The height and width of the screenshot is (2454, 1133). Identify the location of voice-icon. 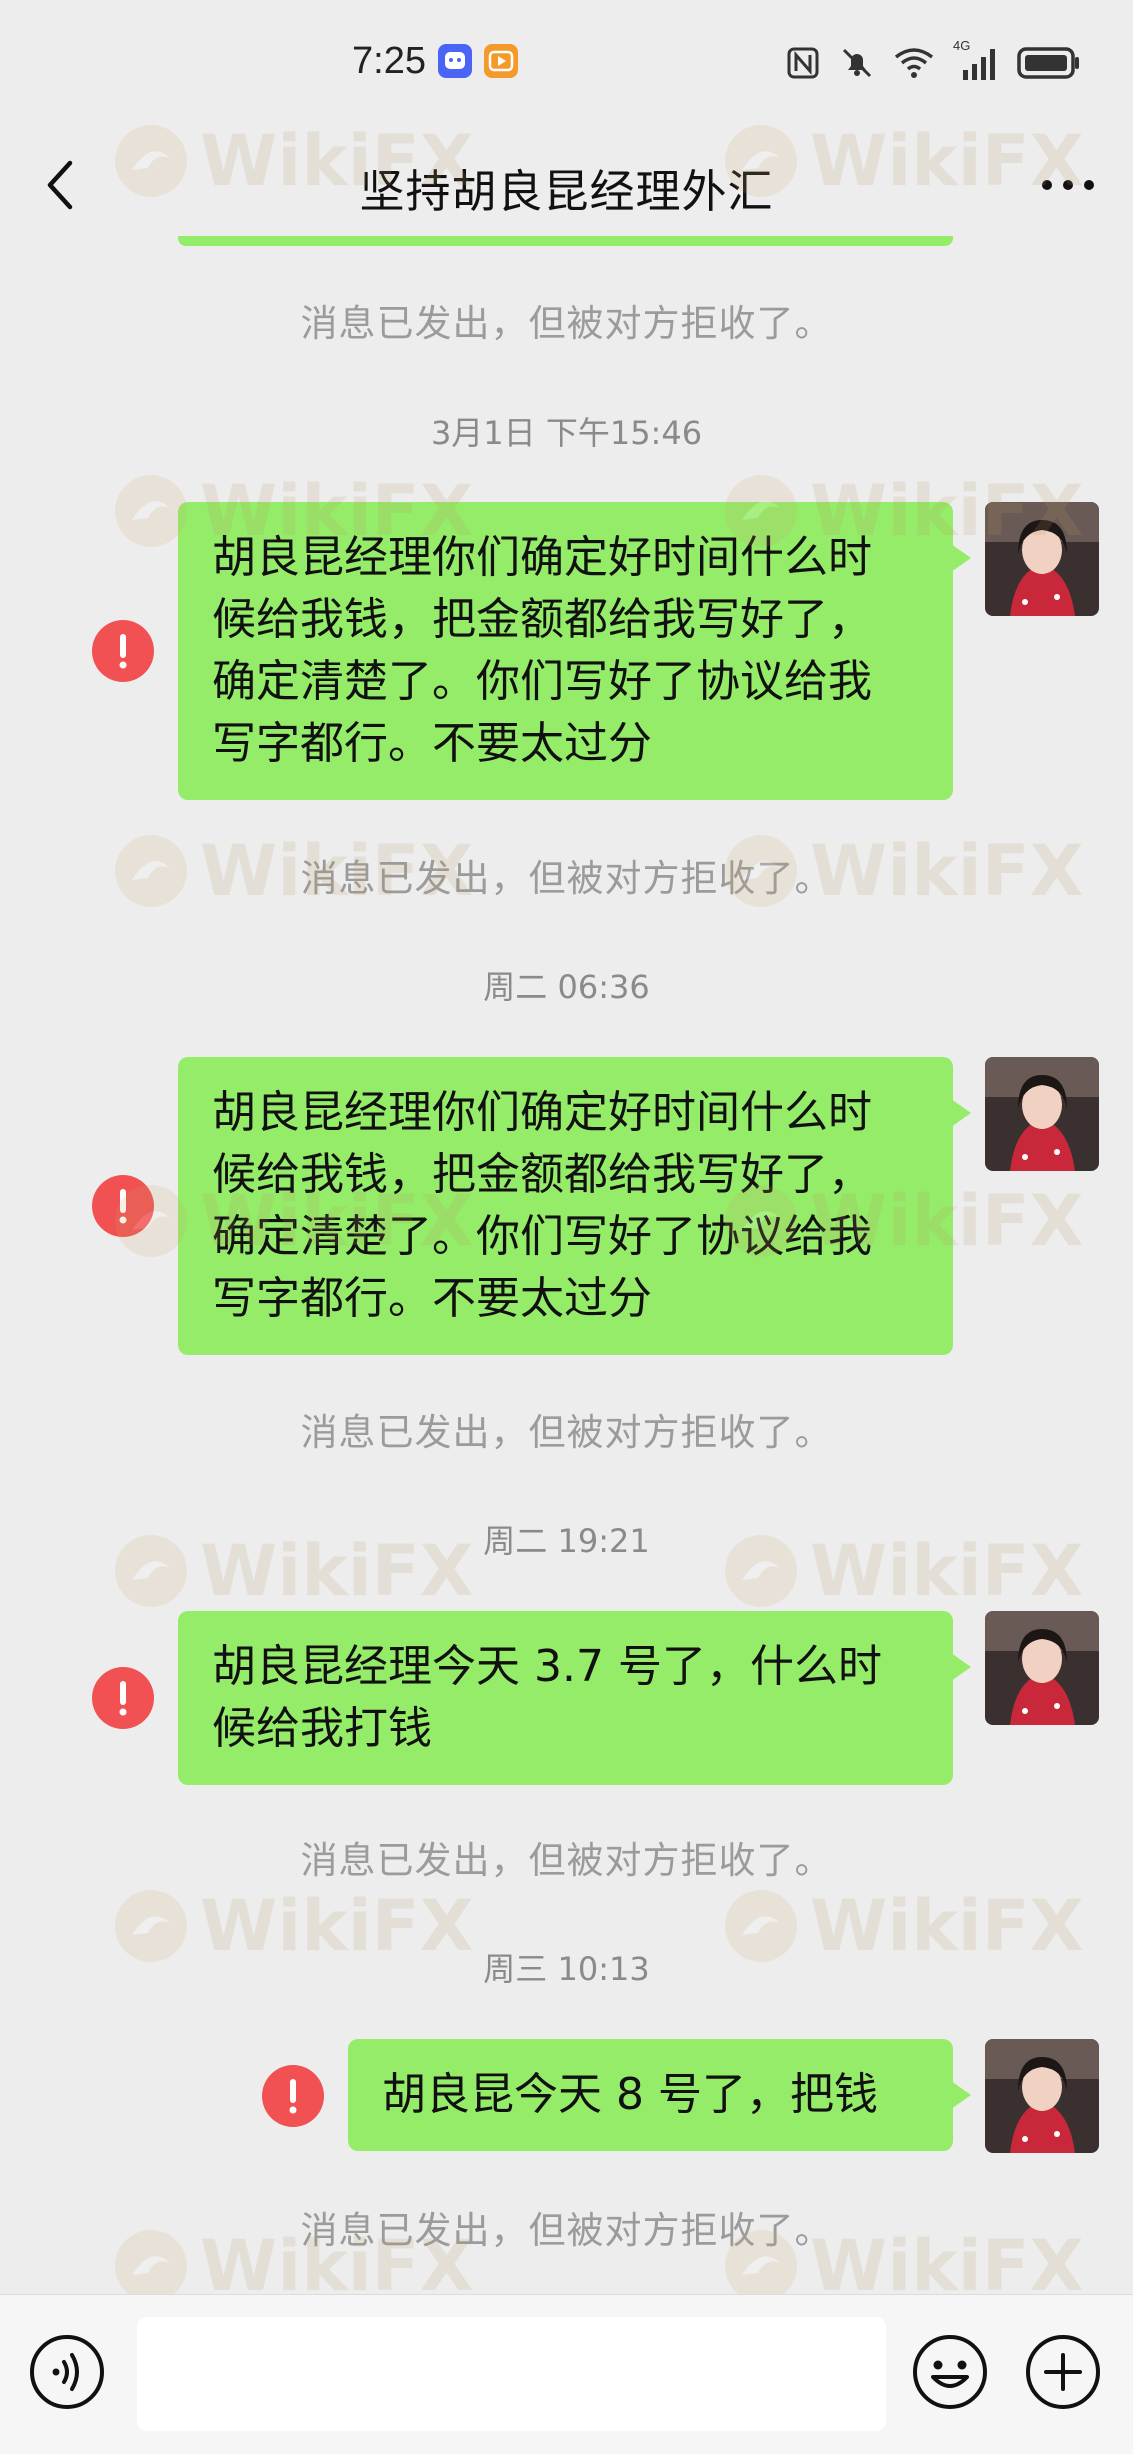
(67, 2372).